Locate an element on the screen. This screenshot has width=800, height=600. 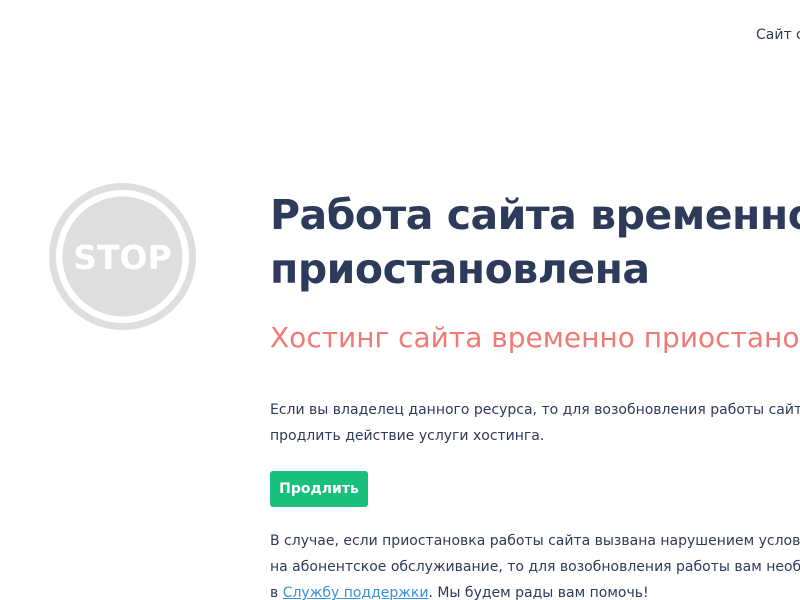
page-title-line-1: Работа сайта временно is located at coordinates (535, 215).